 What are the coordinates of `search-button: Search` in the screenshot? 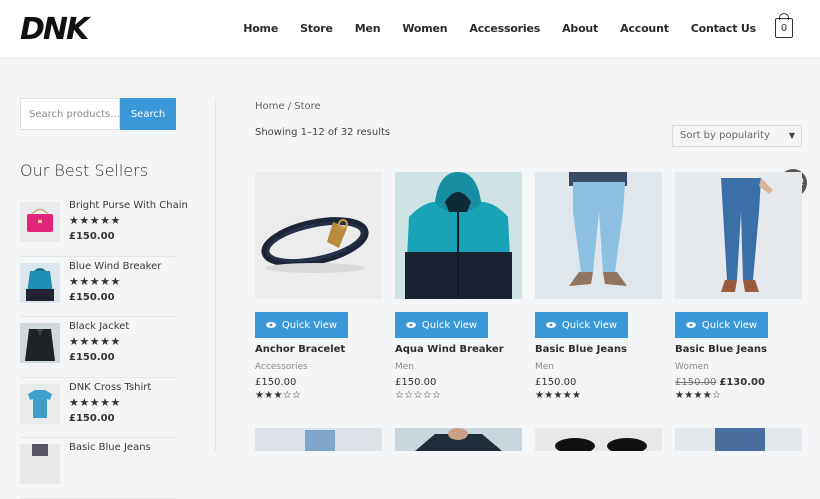 It's located at (148, 114).